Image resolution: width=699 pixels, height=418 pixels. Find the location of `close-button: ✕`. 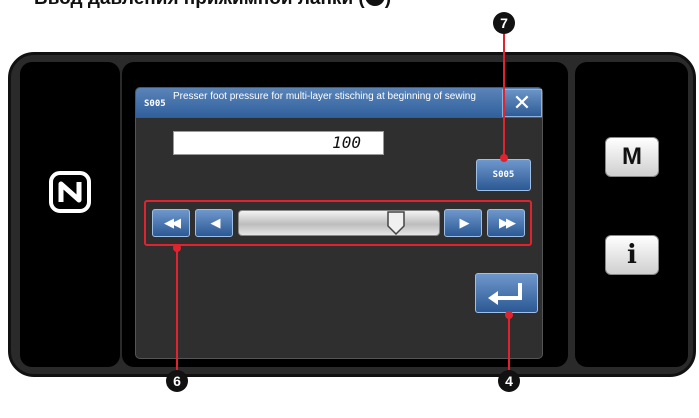

close-button: ✕ is located at coordinates (522, 103).